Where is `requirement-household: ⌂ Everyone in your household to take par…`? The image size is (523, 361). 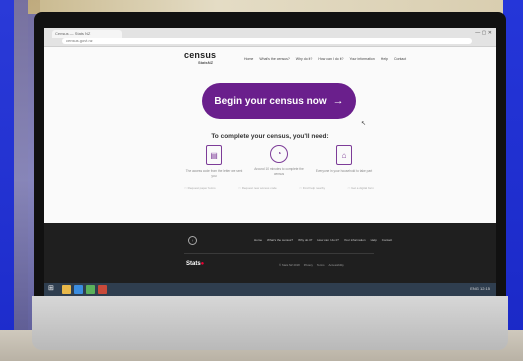 requirement-household: ⌂ Everyone in your household to take par… is located at coordinates (344, 159).